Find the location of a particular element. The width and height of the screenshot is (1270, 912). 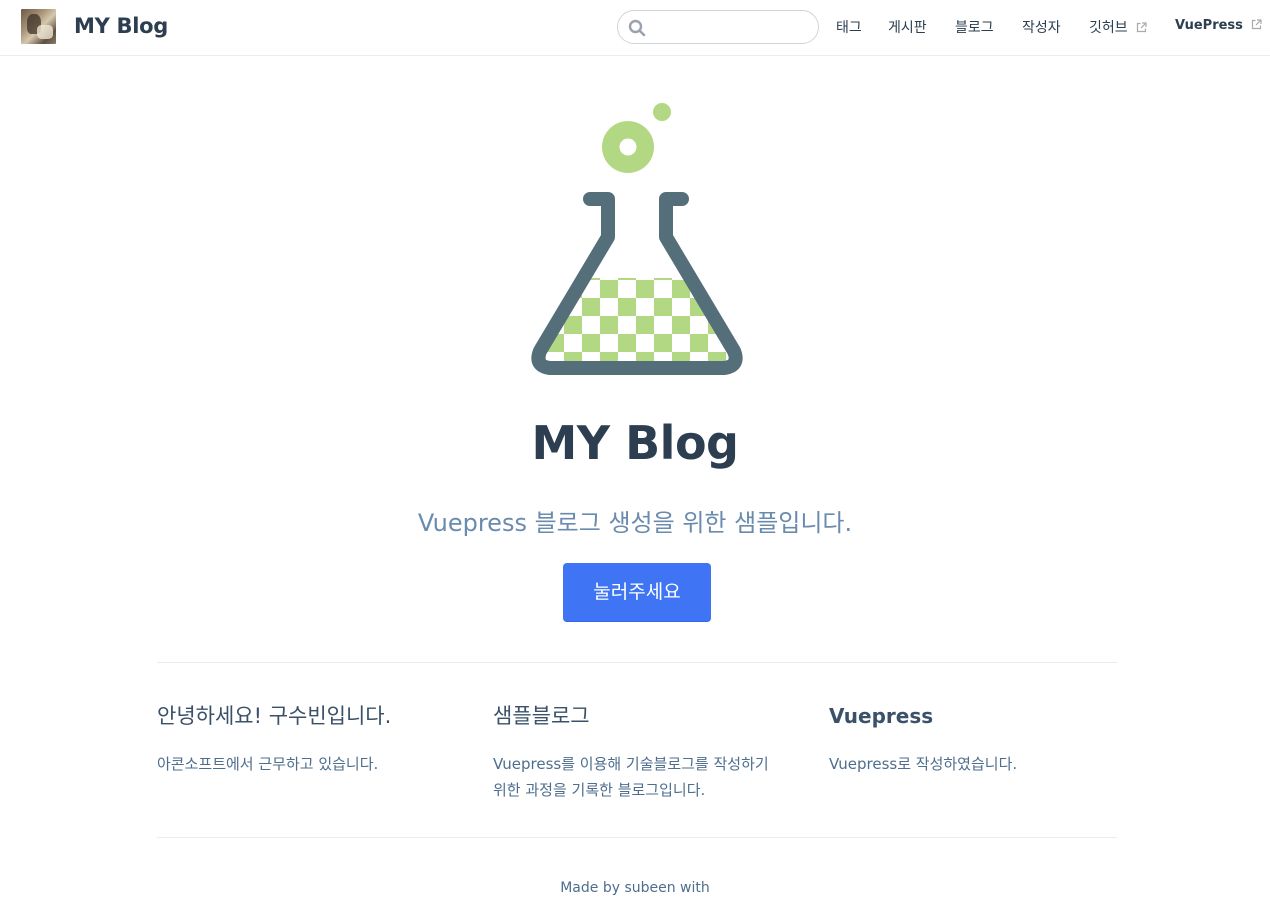

site-logo-avatar is located at coordinates (38, 26).